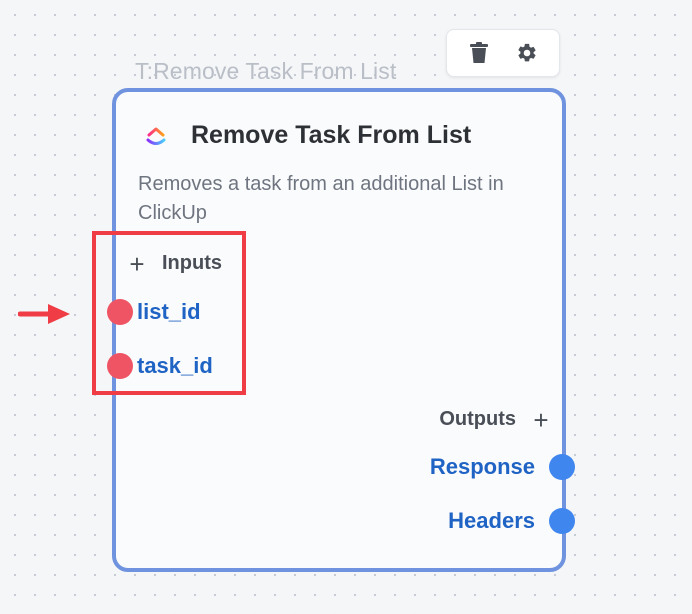  Describe the element at coordinates (266, 71) in the screenshot. I see `node-caption: T:Remove Task From List` at that location.